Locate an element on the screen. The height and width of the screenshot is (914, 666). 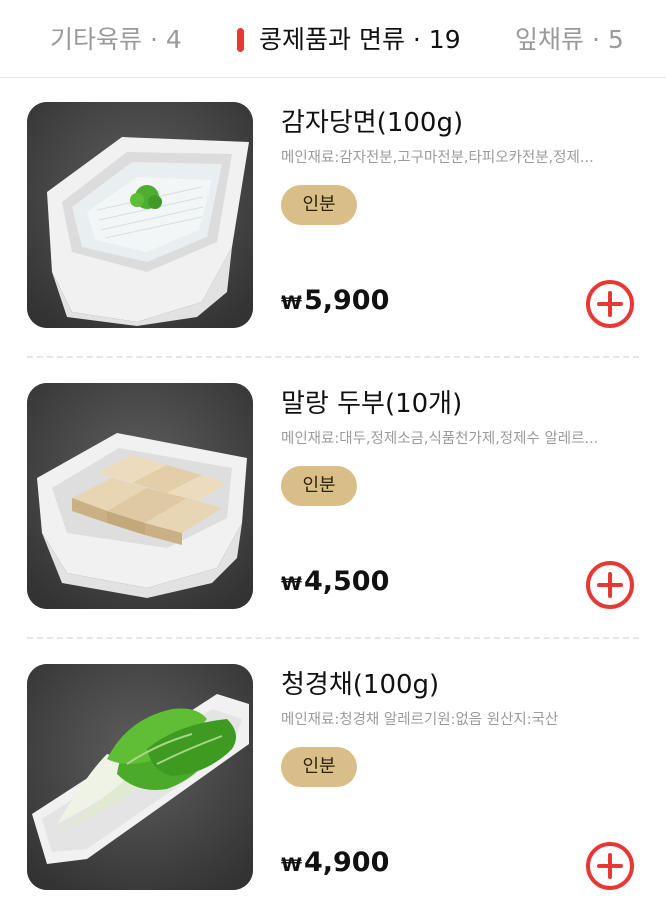
category-tab-bar: 기타육류 · 4 콩제품과 면류 · 19 잎채류 · 5 is located at coordinates (333, 39).